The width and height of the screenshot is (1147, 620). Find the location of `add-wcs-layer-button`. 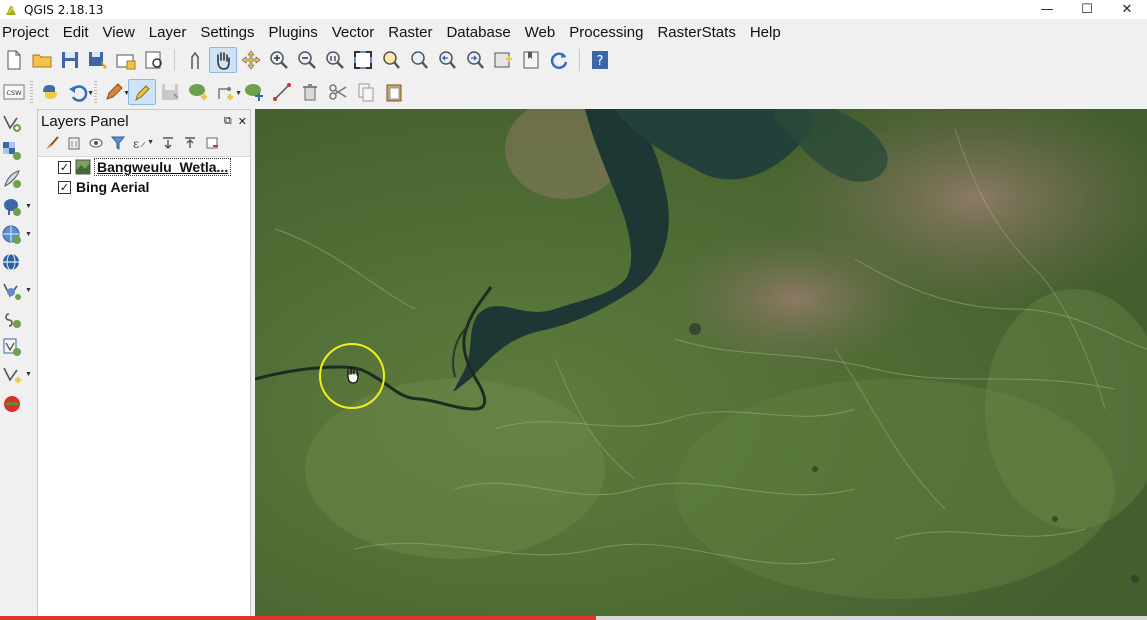

add-wcs-layer-button is located at coordinates (17, 263).